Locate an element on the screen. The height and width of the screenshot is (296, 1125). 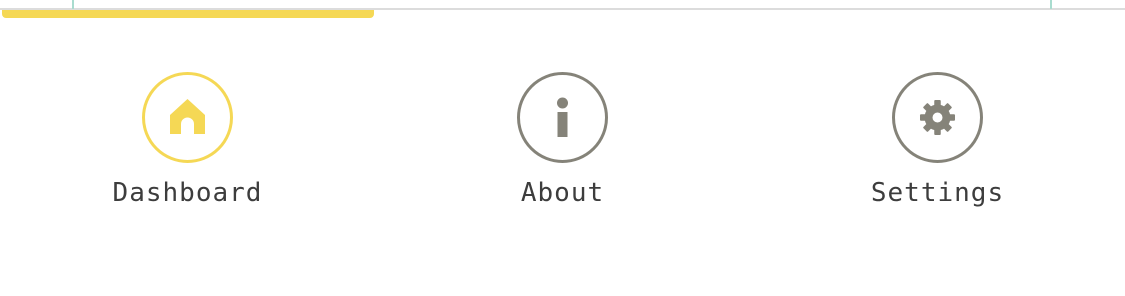
gear-icon is located at coordinates (937, 117).